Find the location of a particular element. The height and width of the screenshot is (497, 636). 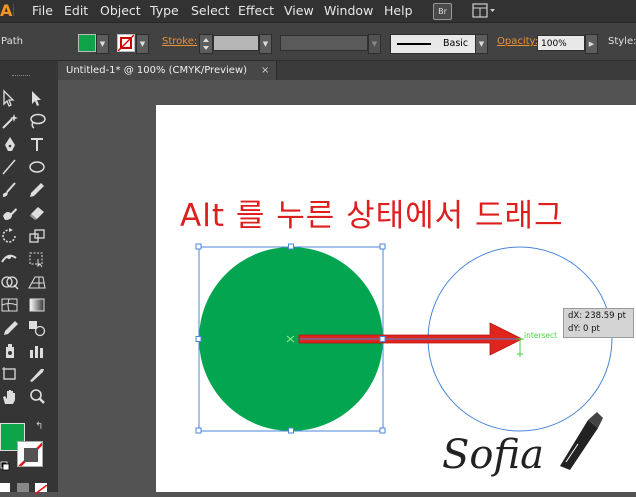

delta-x-readout: dX: 238.59 pt is located at coordinates (597, 316).